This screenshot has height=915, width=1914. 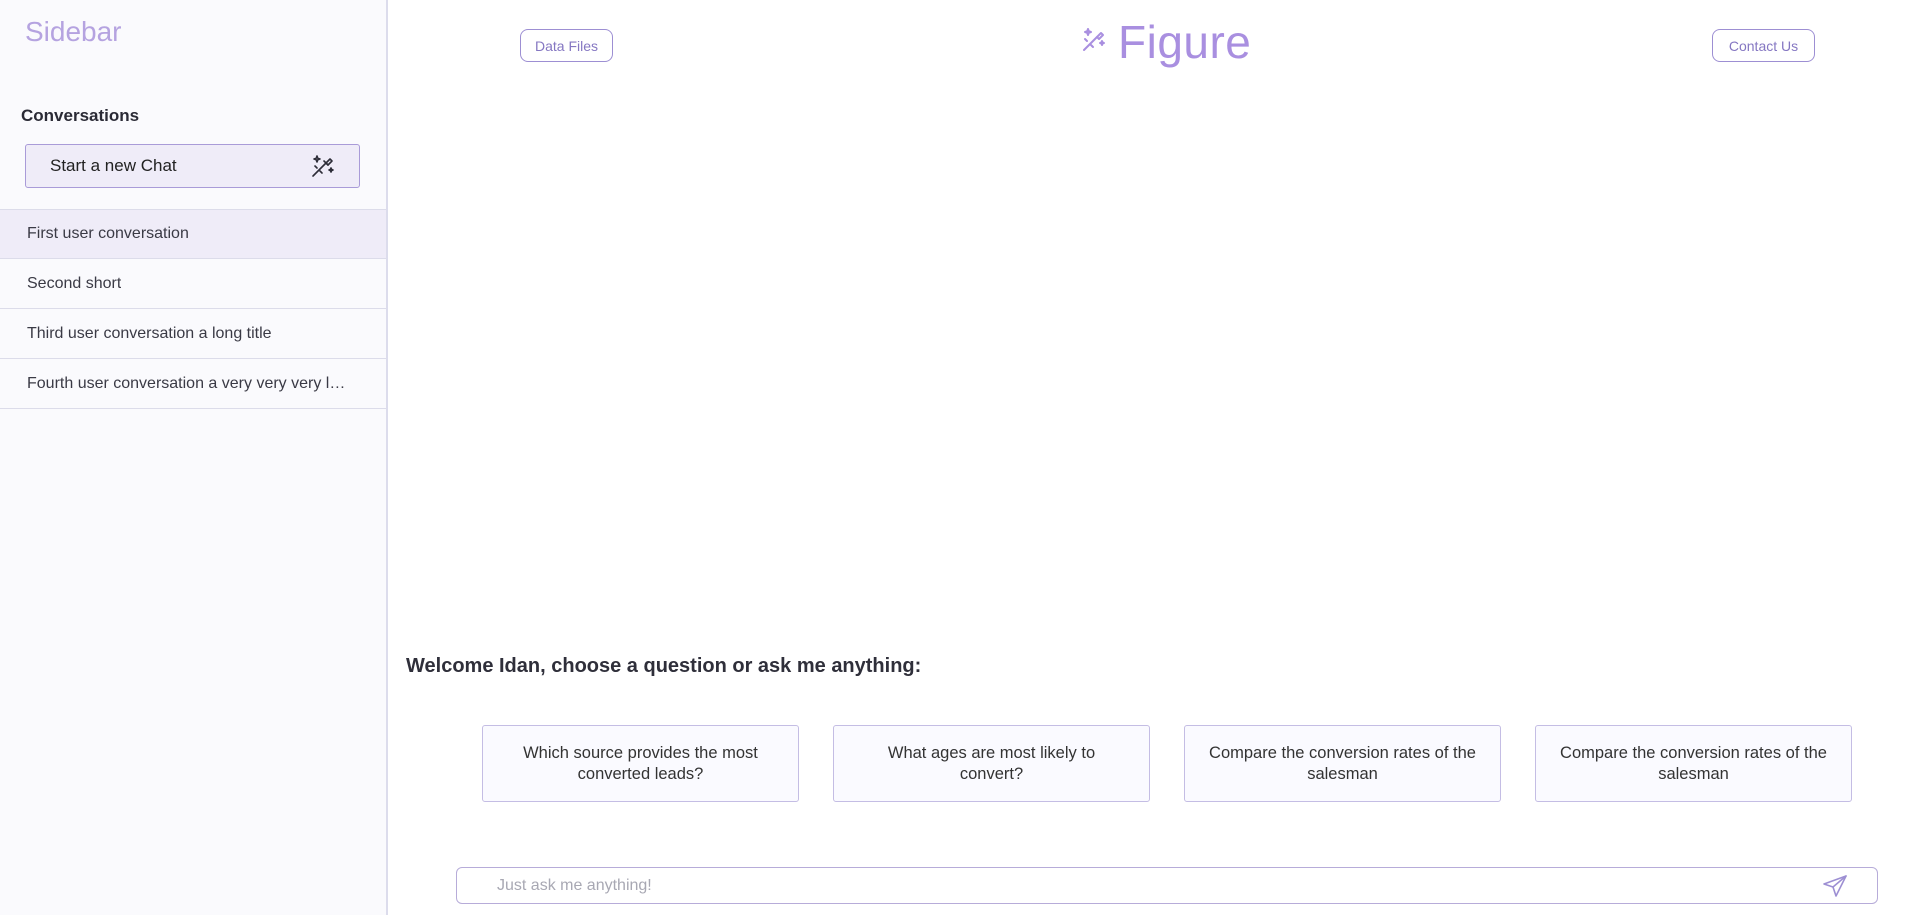 What do you see at coordinates (193, 234) in the screenshot?
I see `conversation-item: First user conversation` at bounding box center [193, 234].